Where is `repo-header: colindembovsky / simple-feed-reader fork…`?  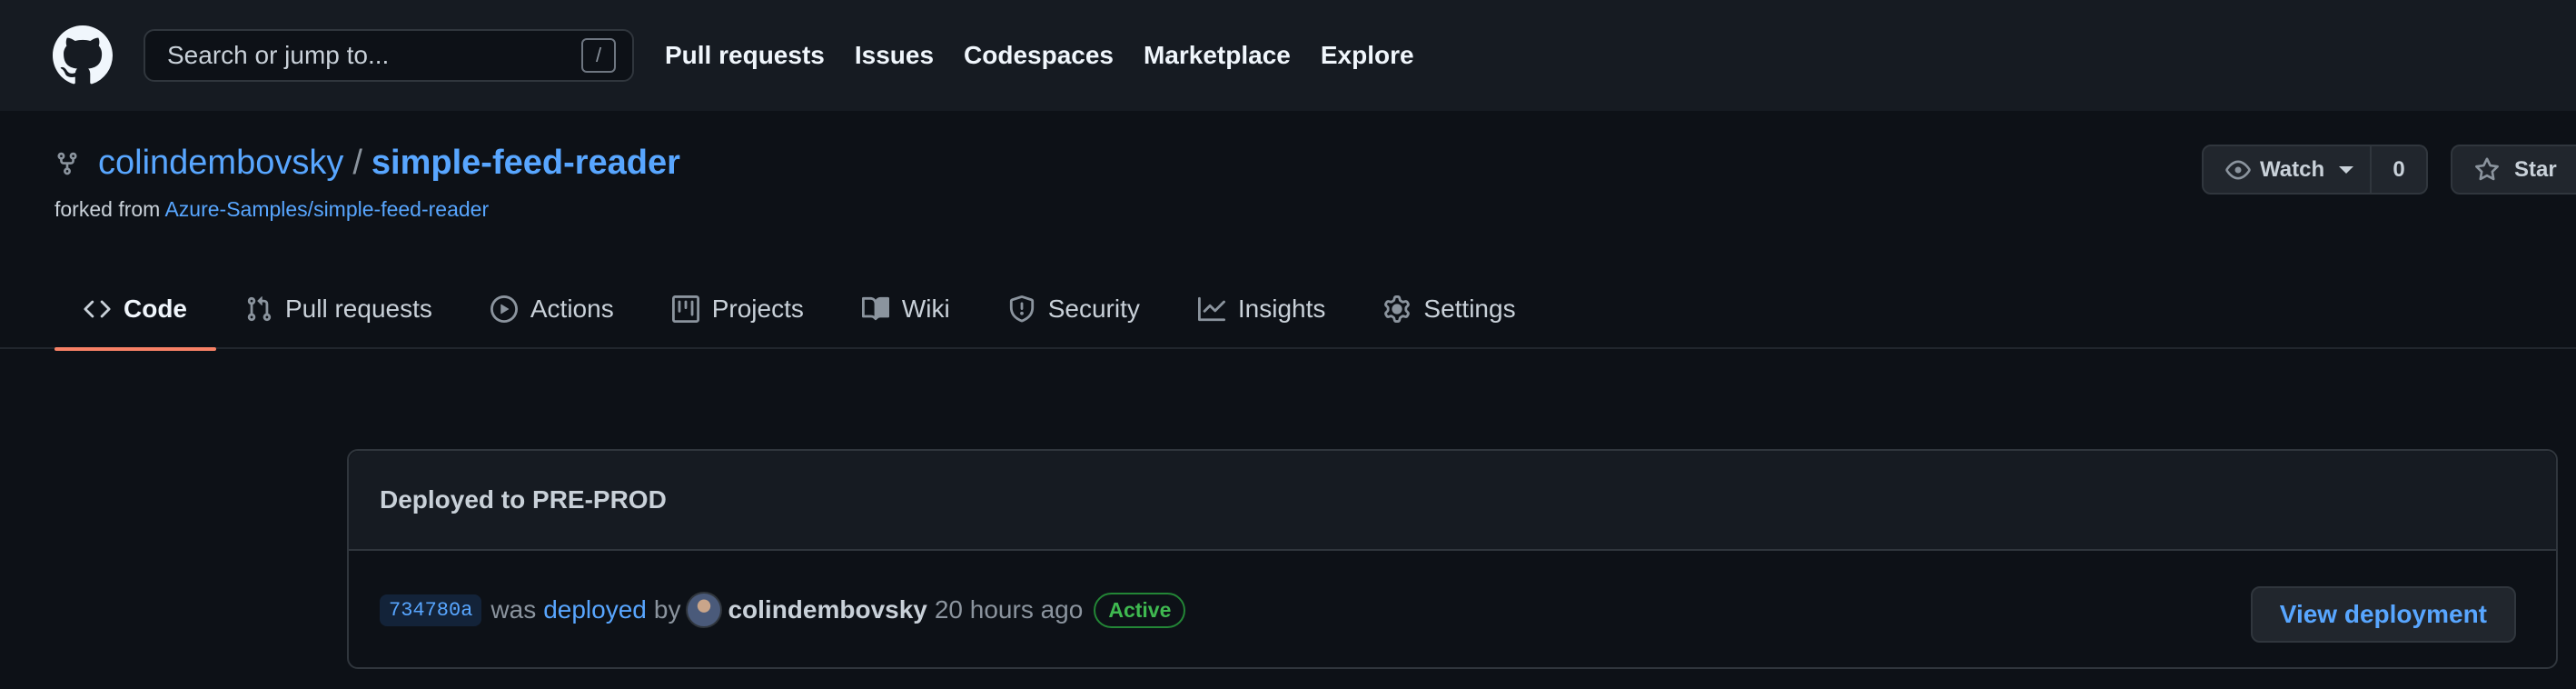 repo-header: colindembovsky / simple-feed-reader fork… is located at coordinates (367, 183).